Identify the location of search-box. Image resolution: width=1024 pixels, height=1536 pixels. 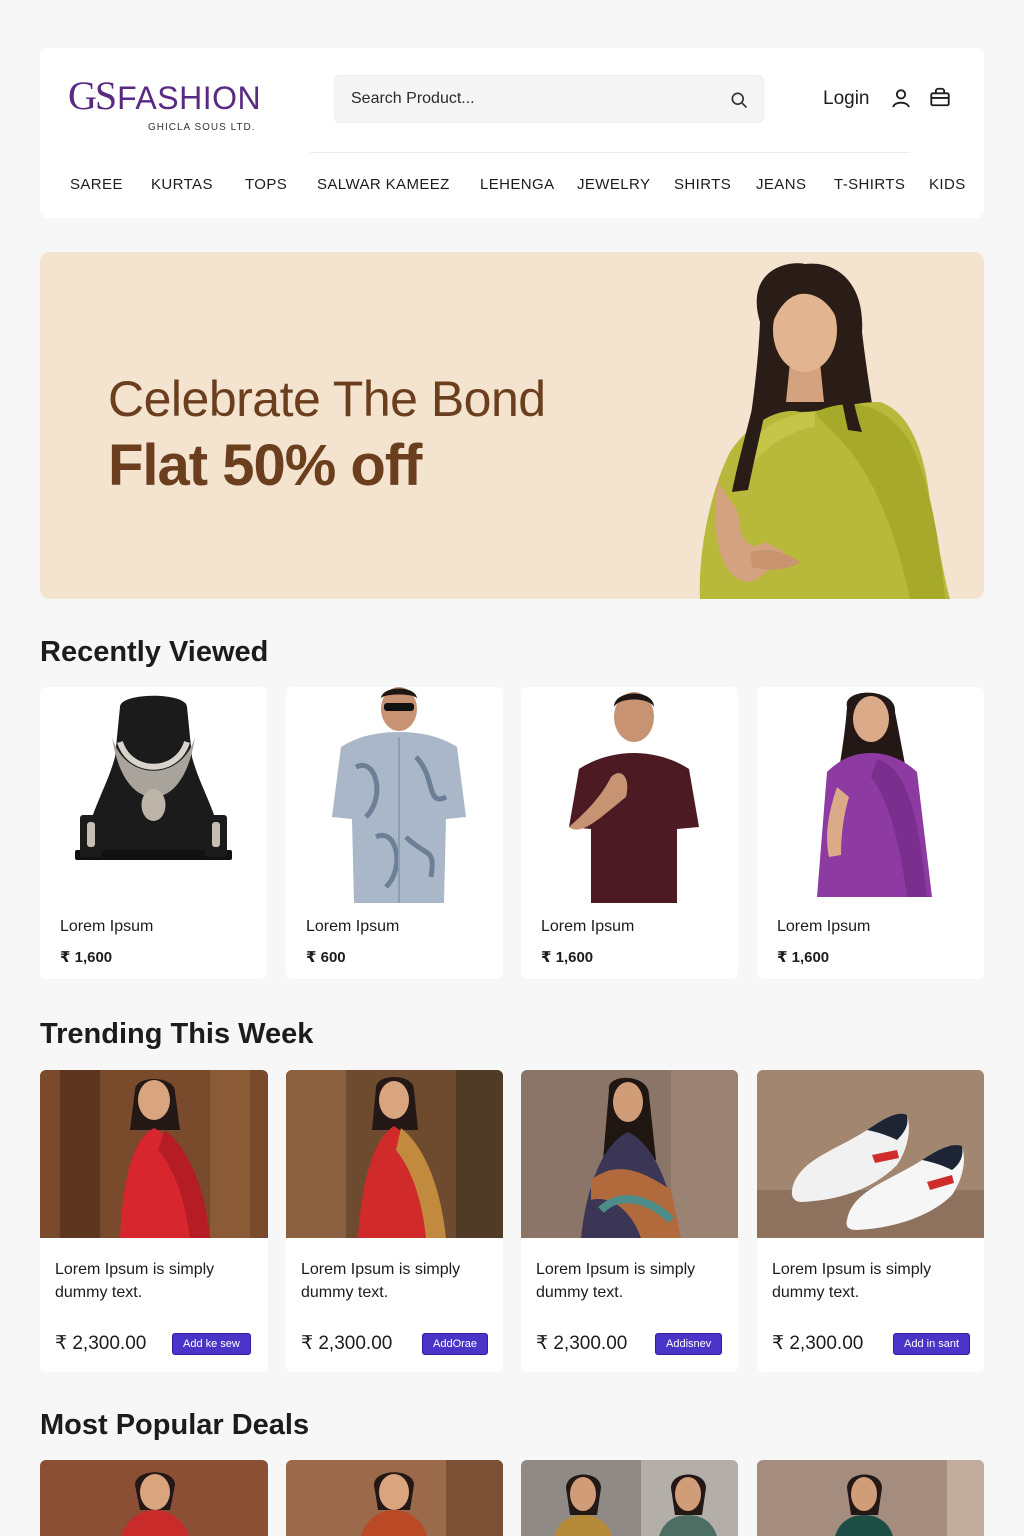
(549, 99).